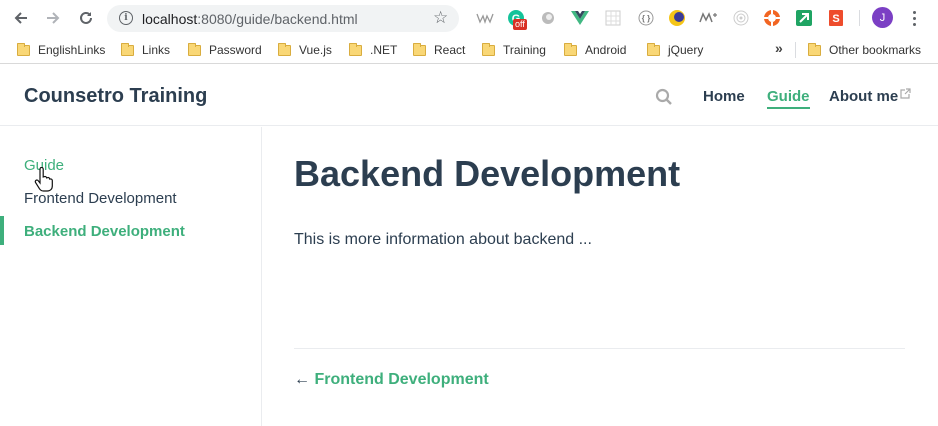 The height and width of the screenshot is (426, 938). I want to click on browser-menu-icon, so click(914, 18).